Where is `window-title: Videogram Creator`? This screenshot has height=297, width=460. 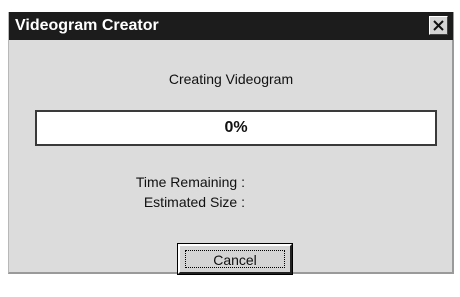
window-title: Videogram Creator is located at coordinates (87, 25).